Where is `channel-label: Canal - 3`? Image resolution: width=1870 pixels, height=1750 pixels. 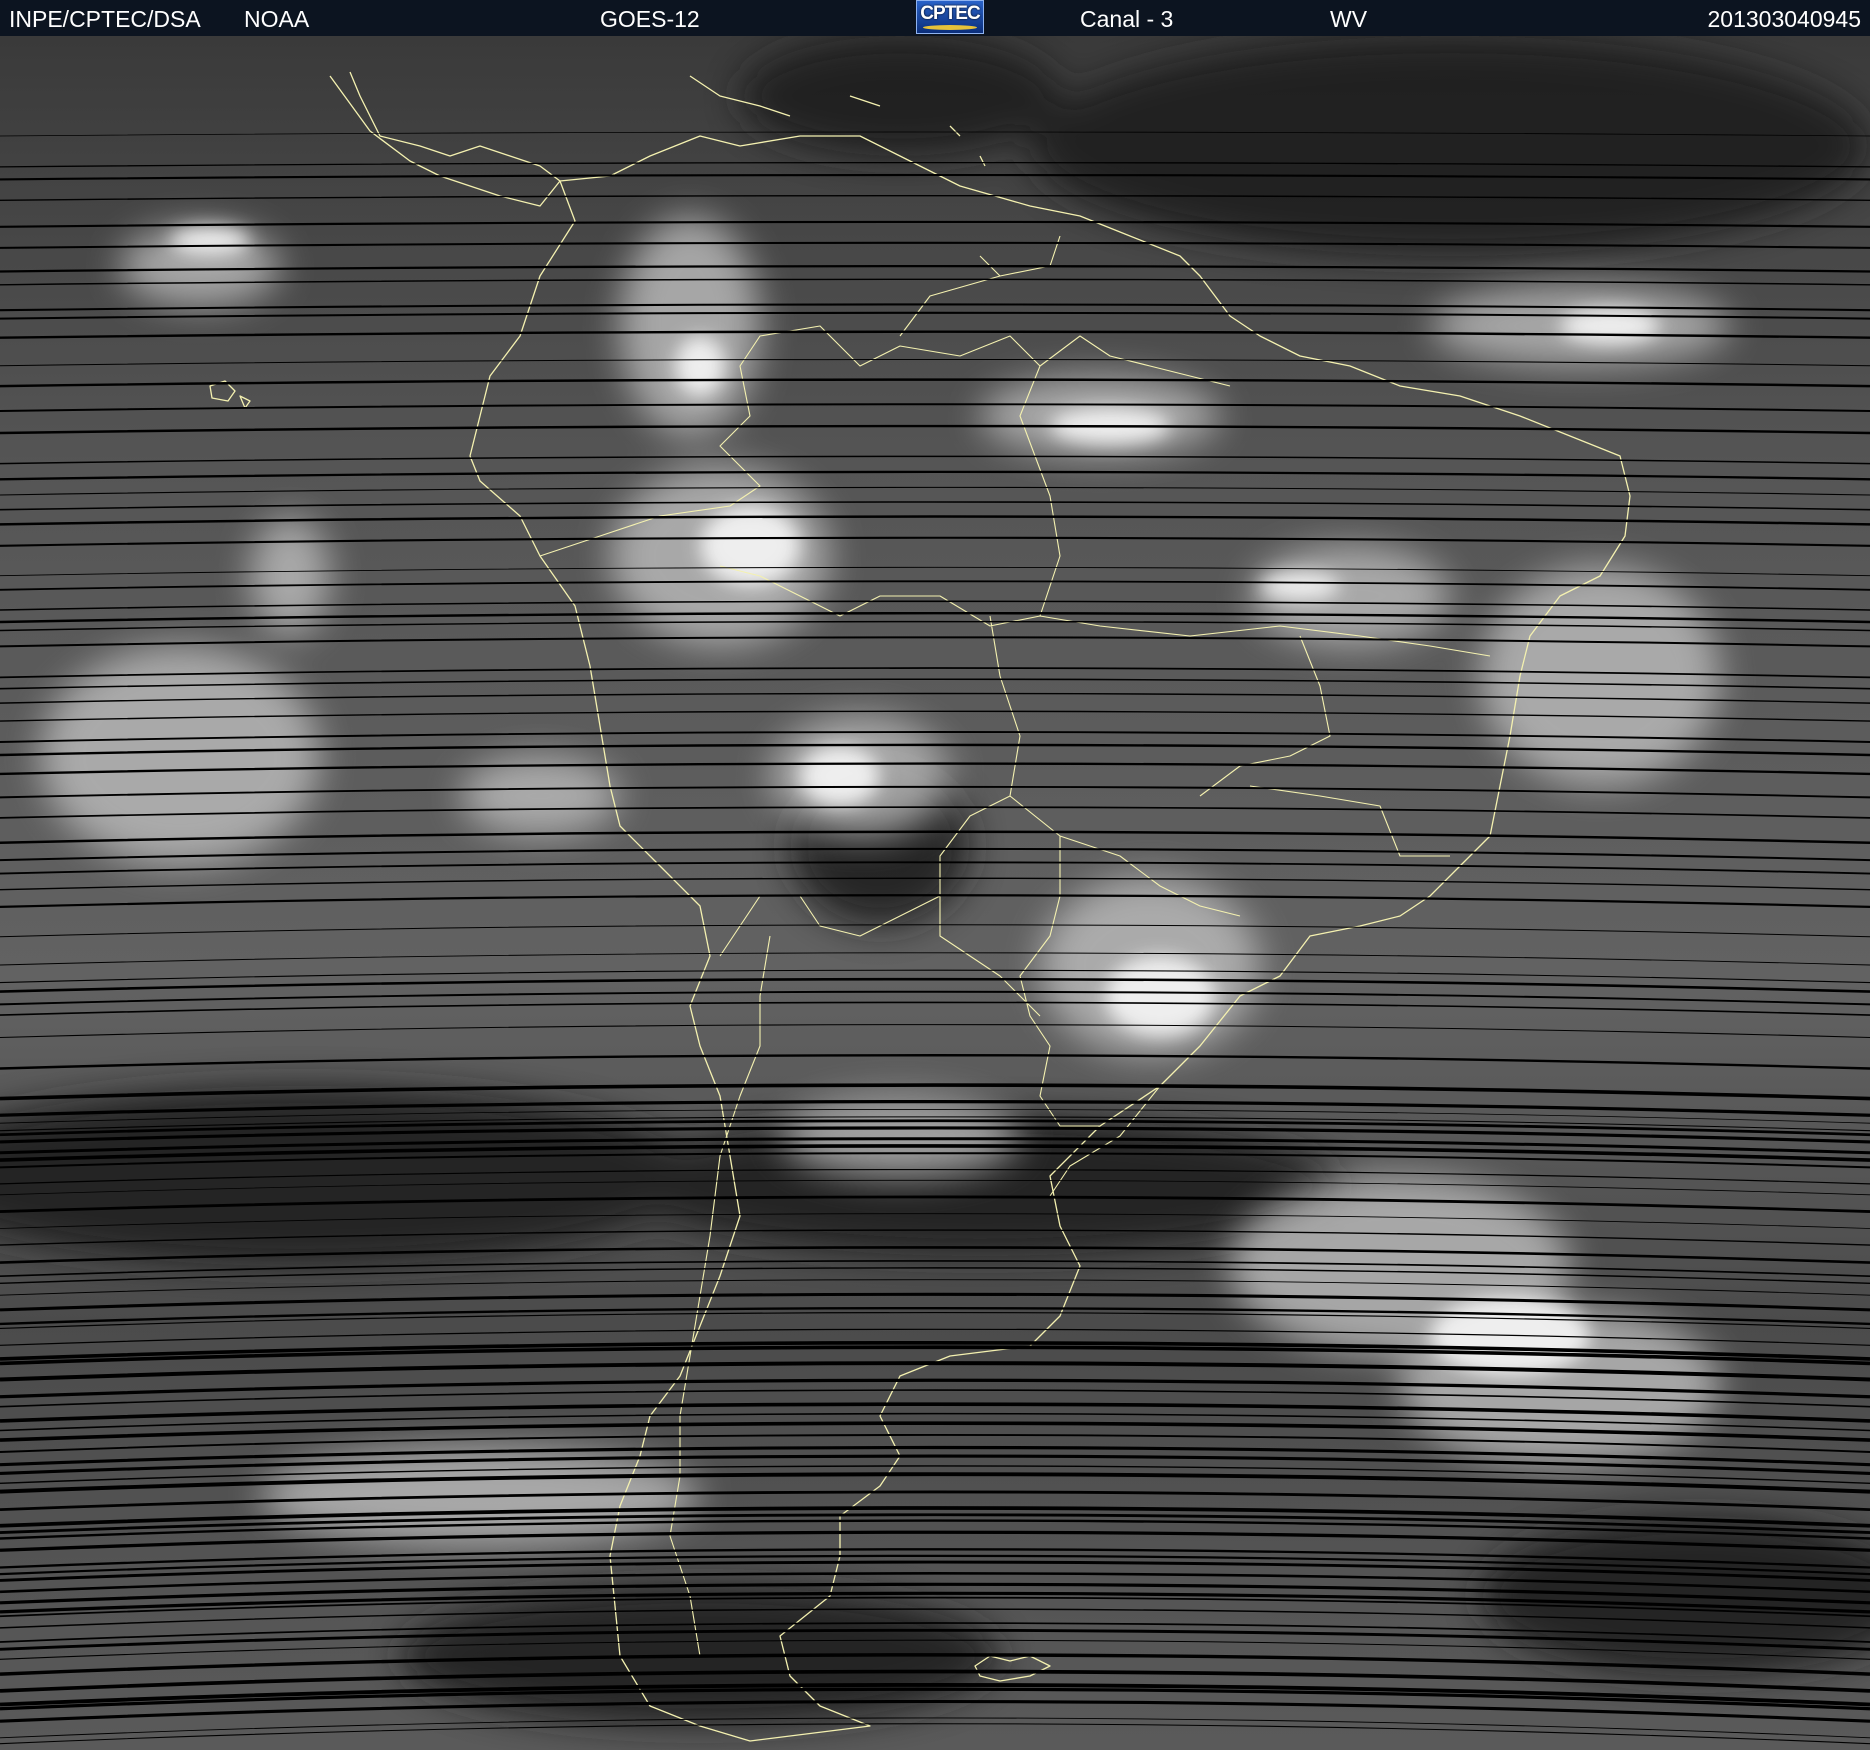
channel-label: Canal - 3 is located at coordinates (1127, 19).